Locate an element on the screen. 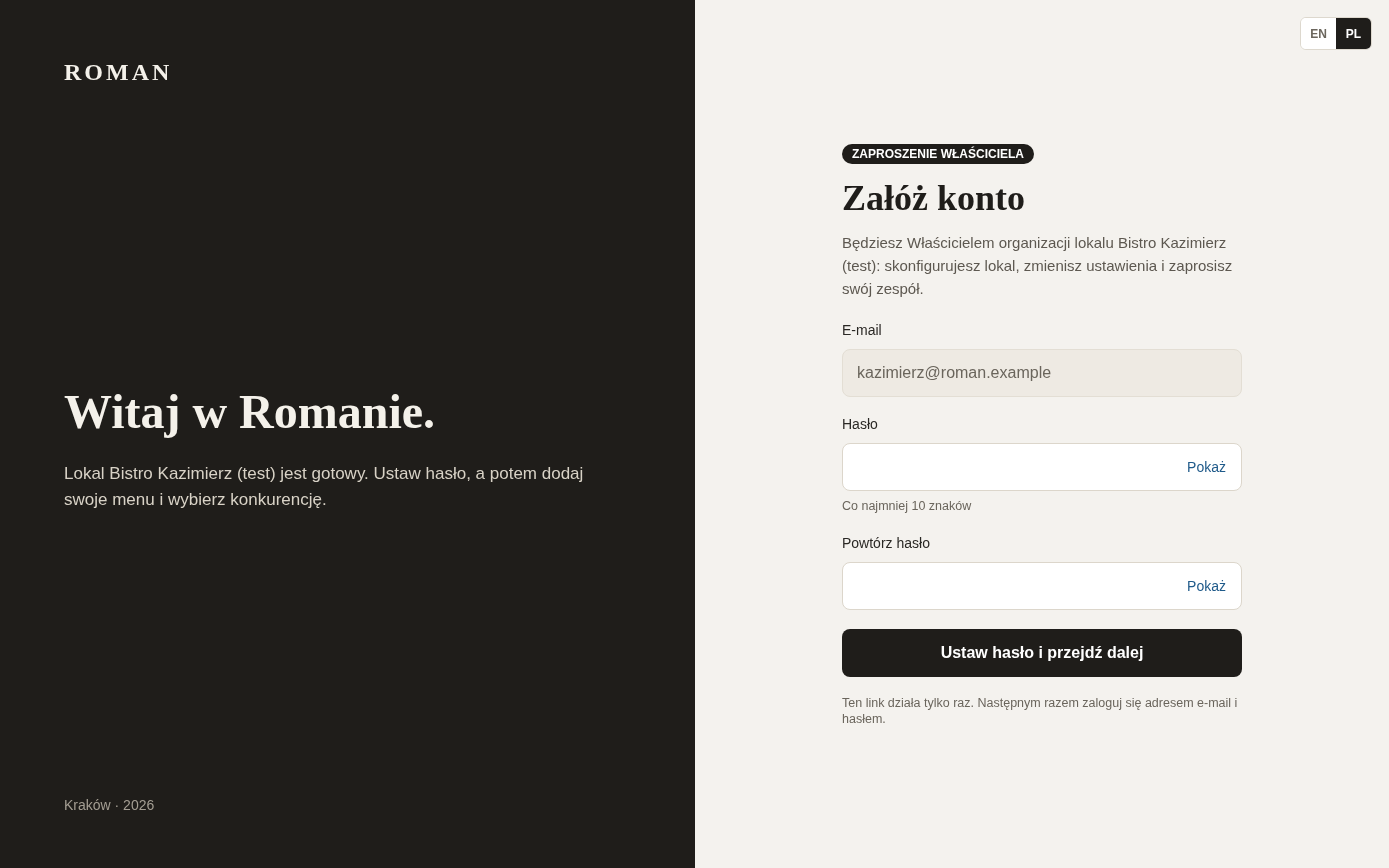  field-label: Powtórz hasło is located at coordinates (886, 543).